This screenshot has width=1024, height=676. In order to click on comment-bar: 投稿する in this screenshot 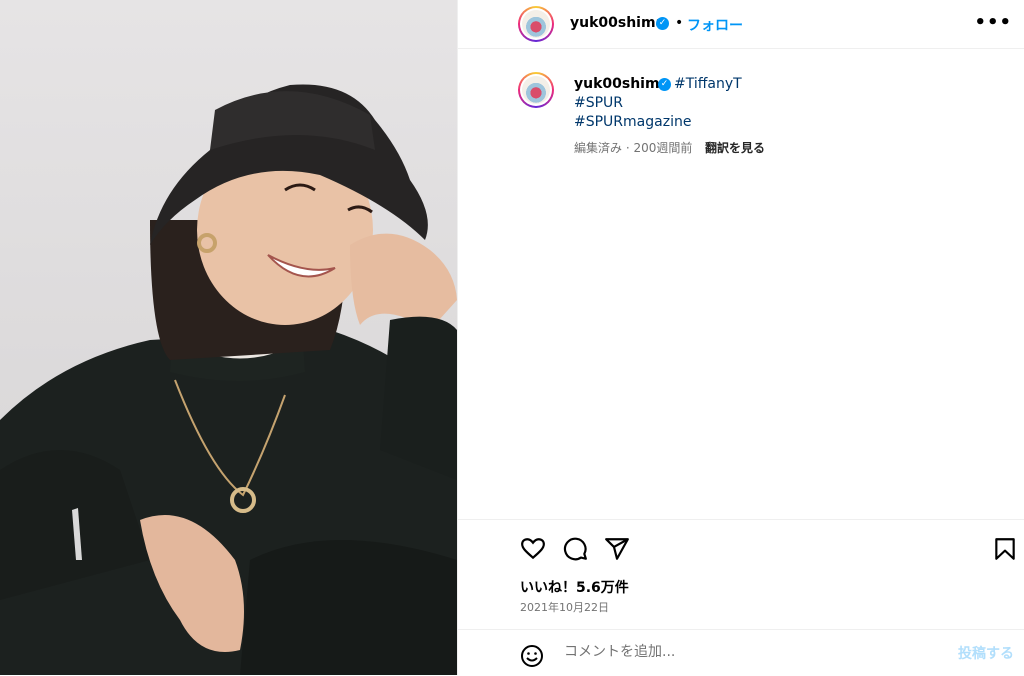, I will do `click(741, 652)`.